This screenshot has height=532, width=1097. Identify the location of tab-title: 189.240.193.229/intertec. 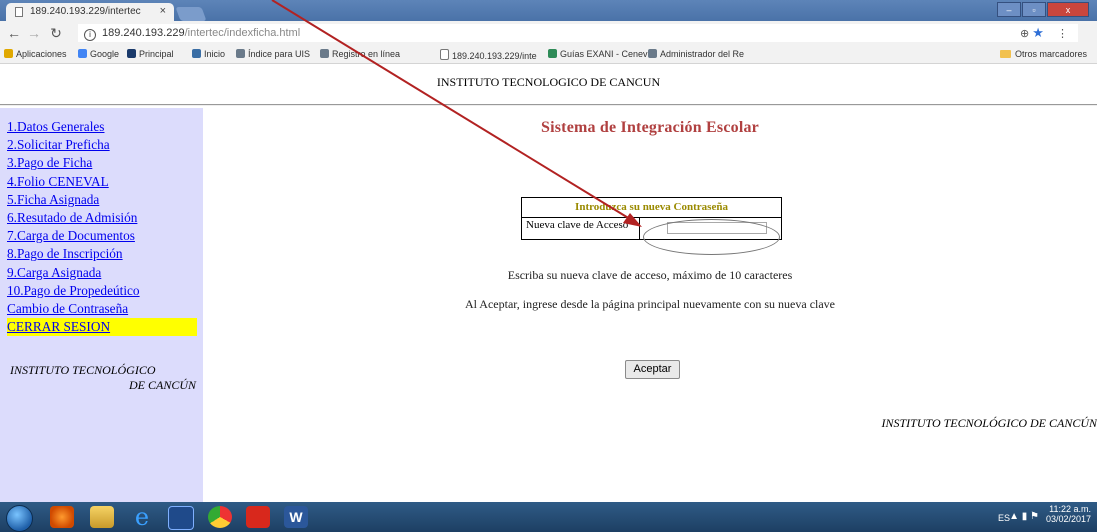
(85, 11).